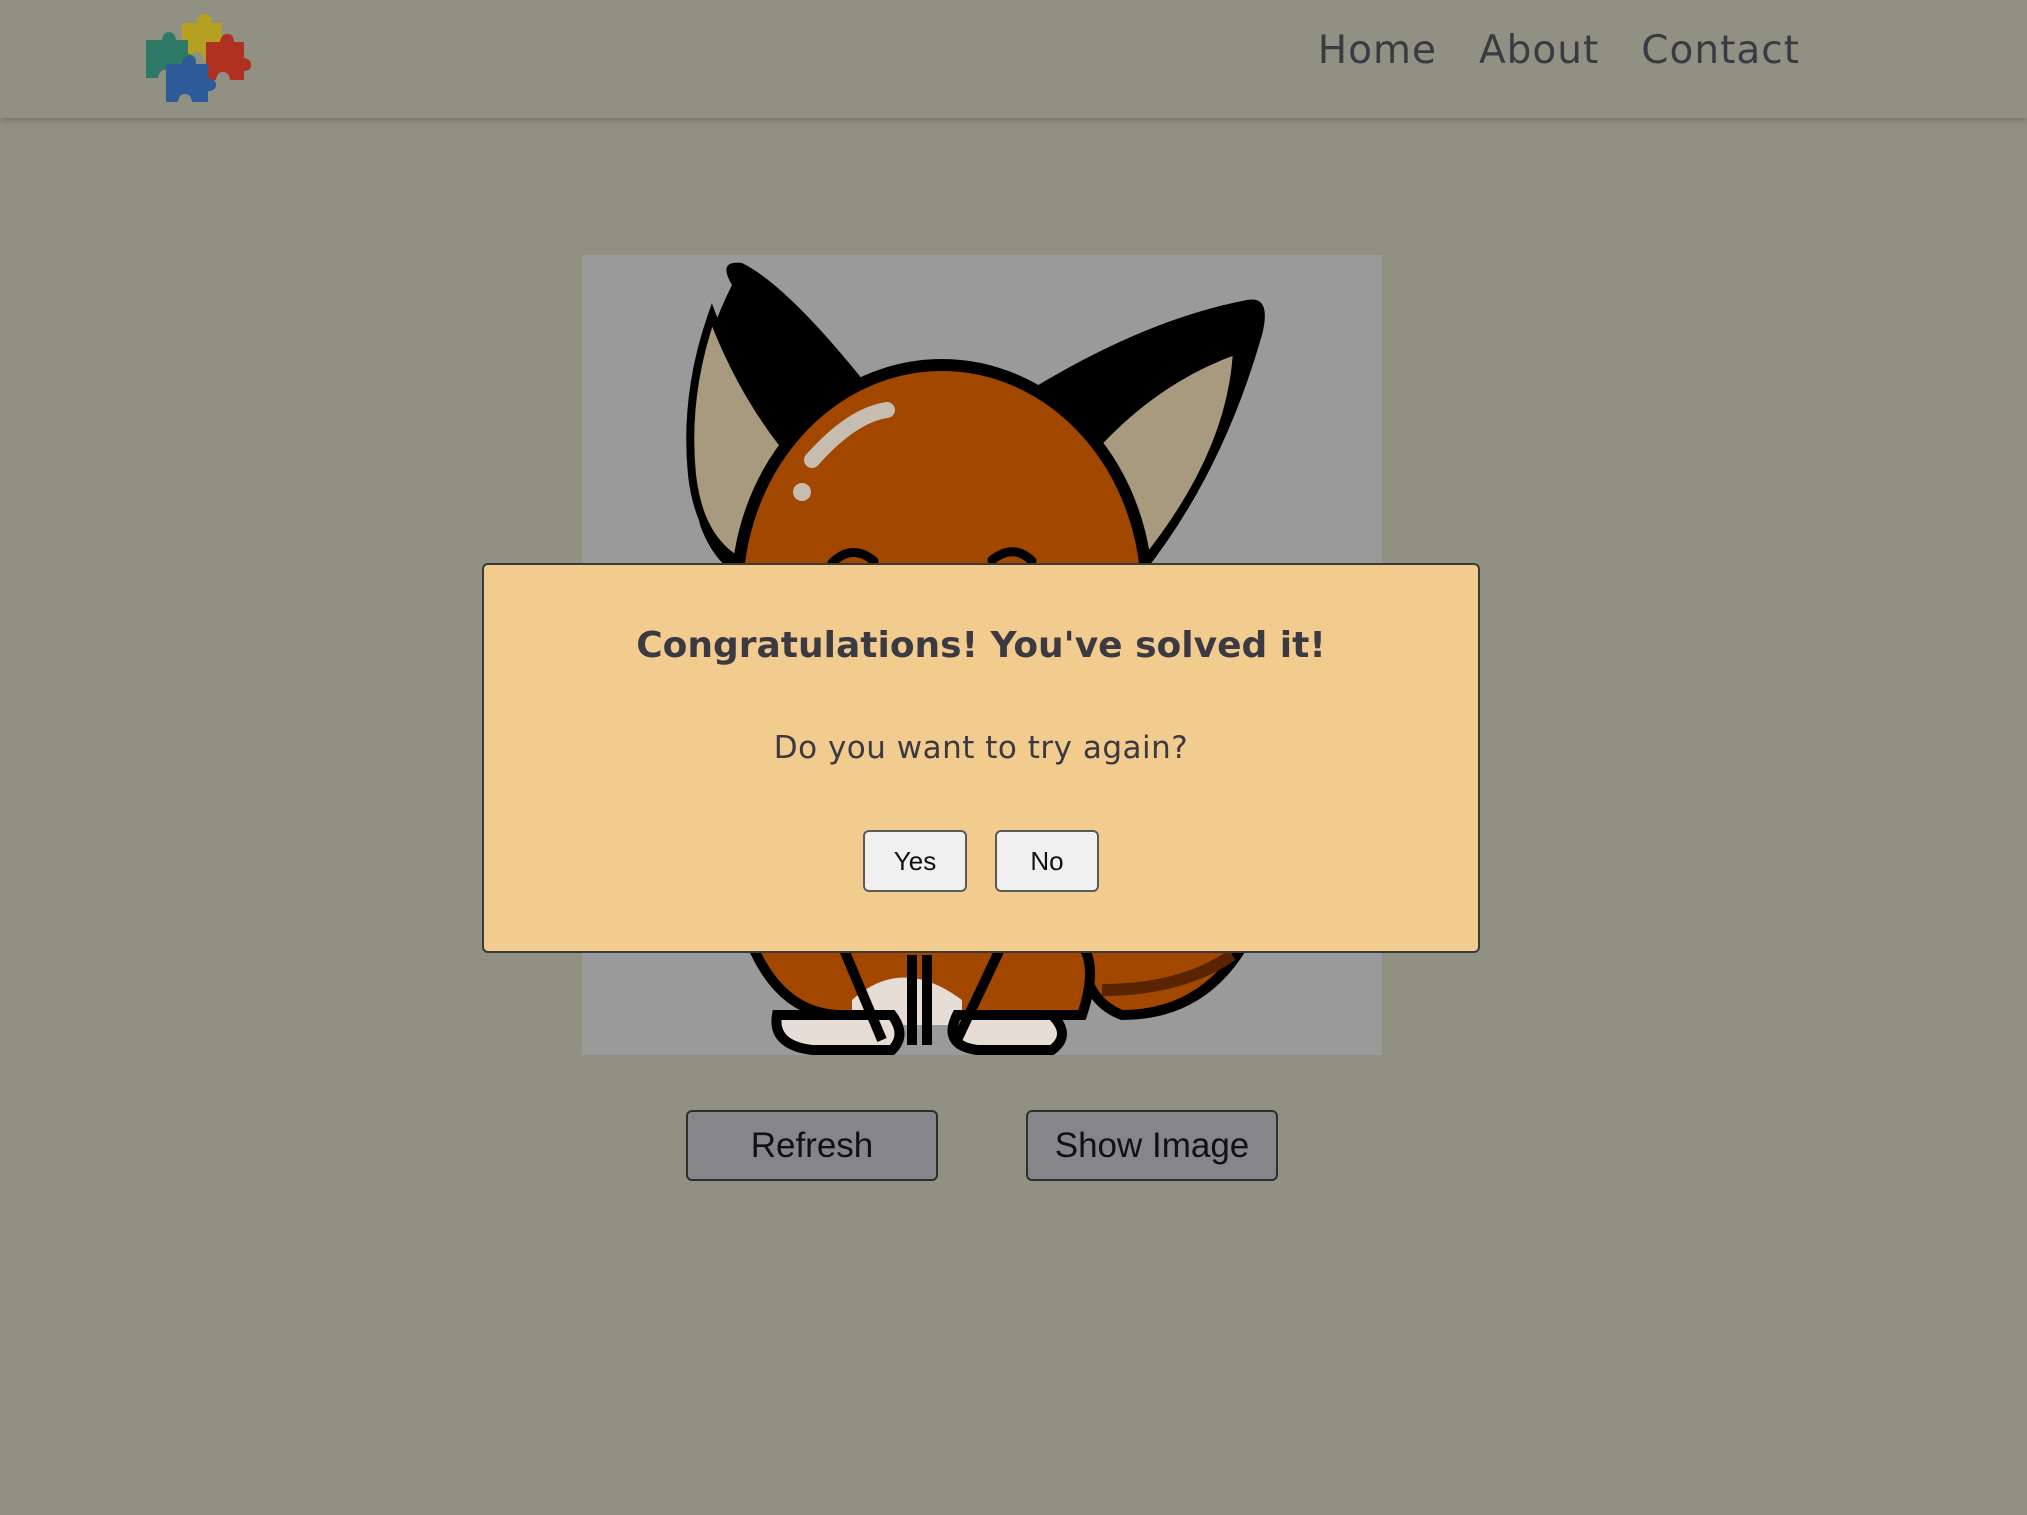  What do you see at coordinates (198, 57) in the screenshot?
I see `puzzle-logo-icon` at bounding box center [198, 57].